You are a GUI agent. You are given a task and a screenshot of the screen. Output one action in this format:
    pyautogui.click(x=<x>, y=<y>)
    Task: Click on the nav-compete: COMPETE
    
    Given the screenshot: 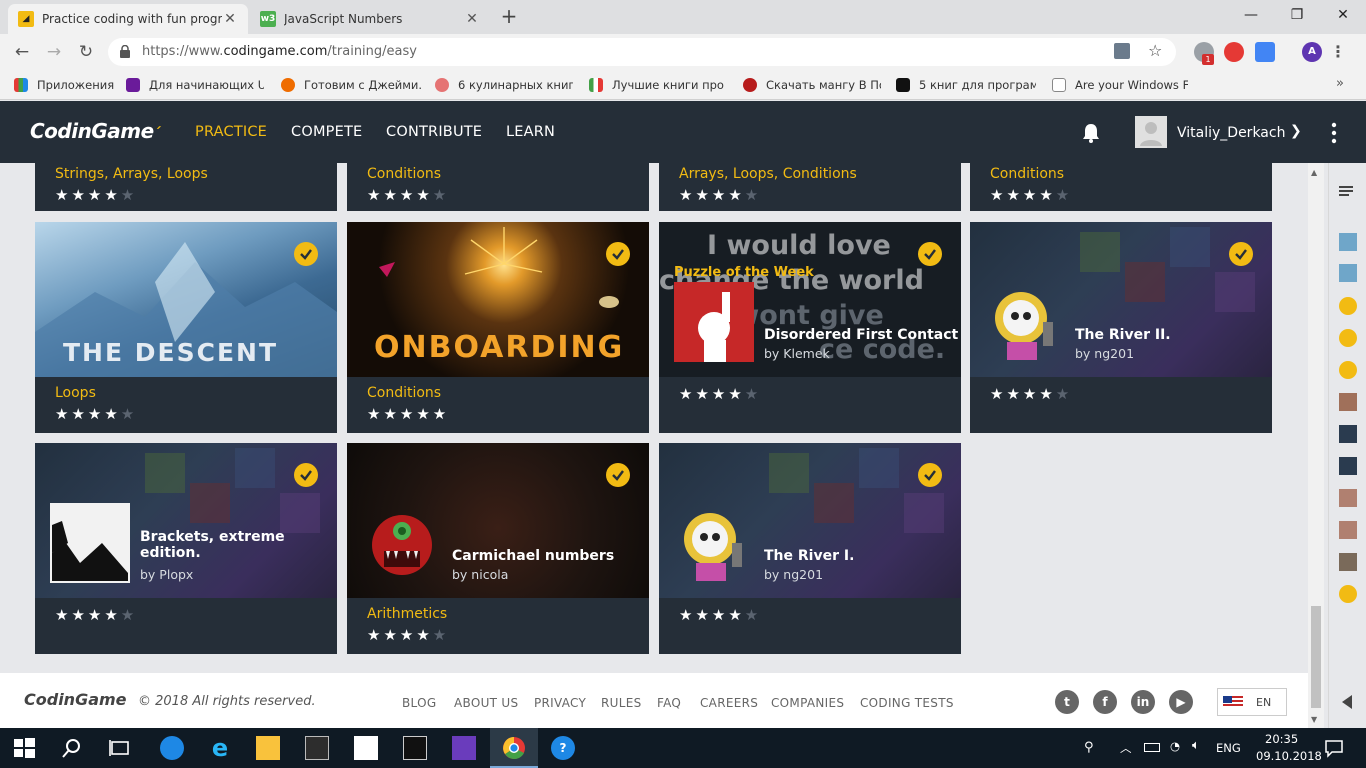 What is the action you would take?
    pyautogui.click(x=326, y=132)
    